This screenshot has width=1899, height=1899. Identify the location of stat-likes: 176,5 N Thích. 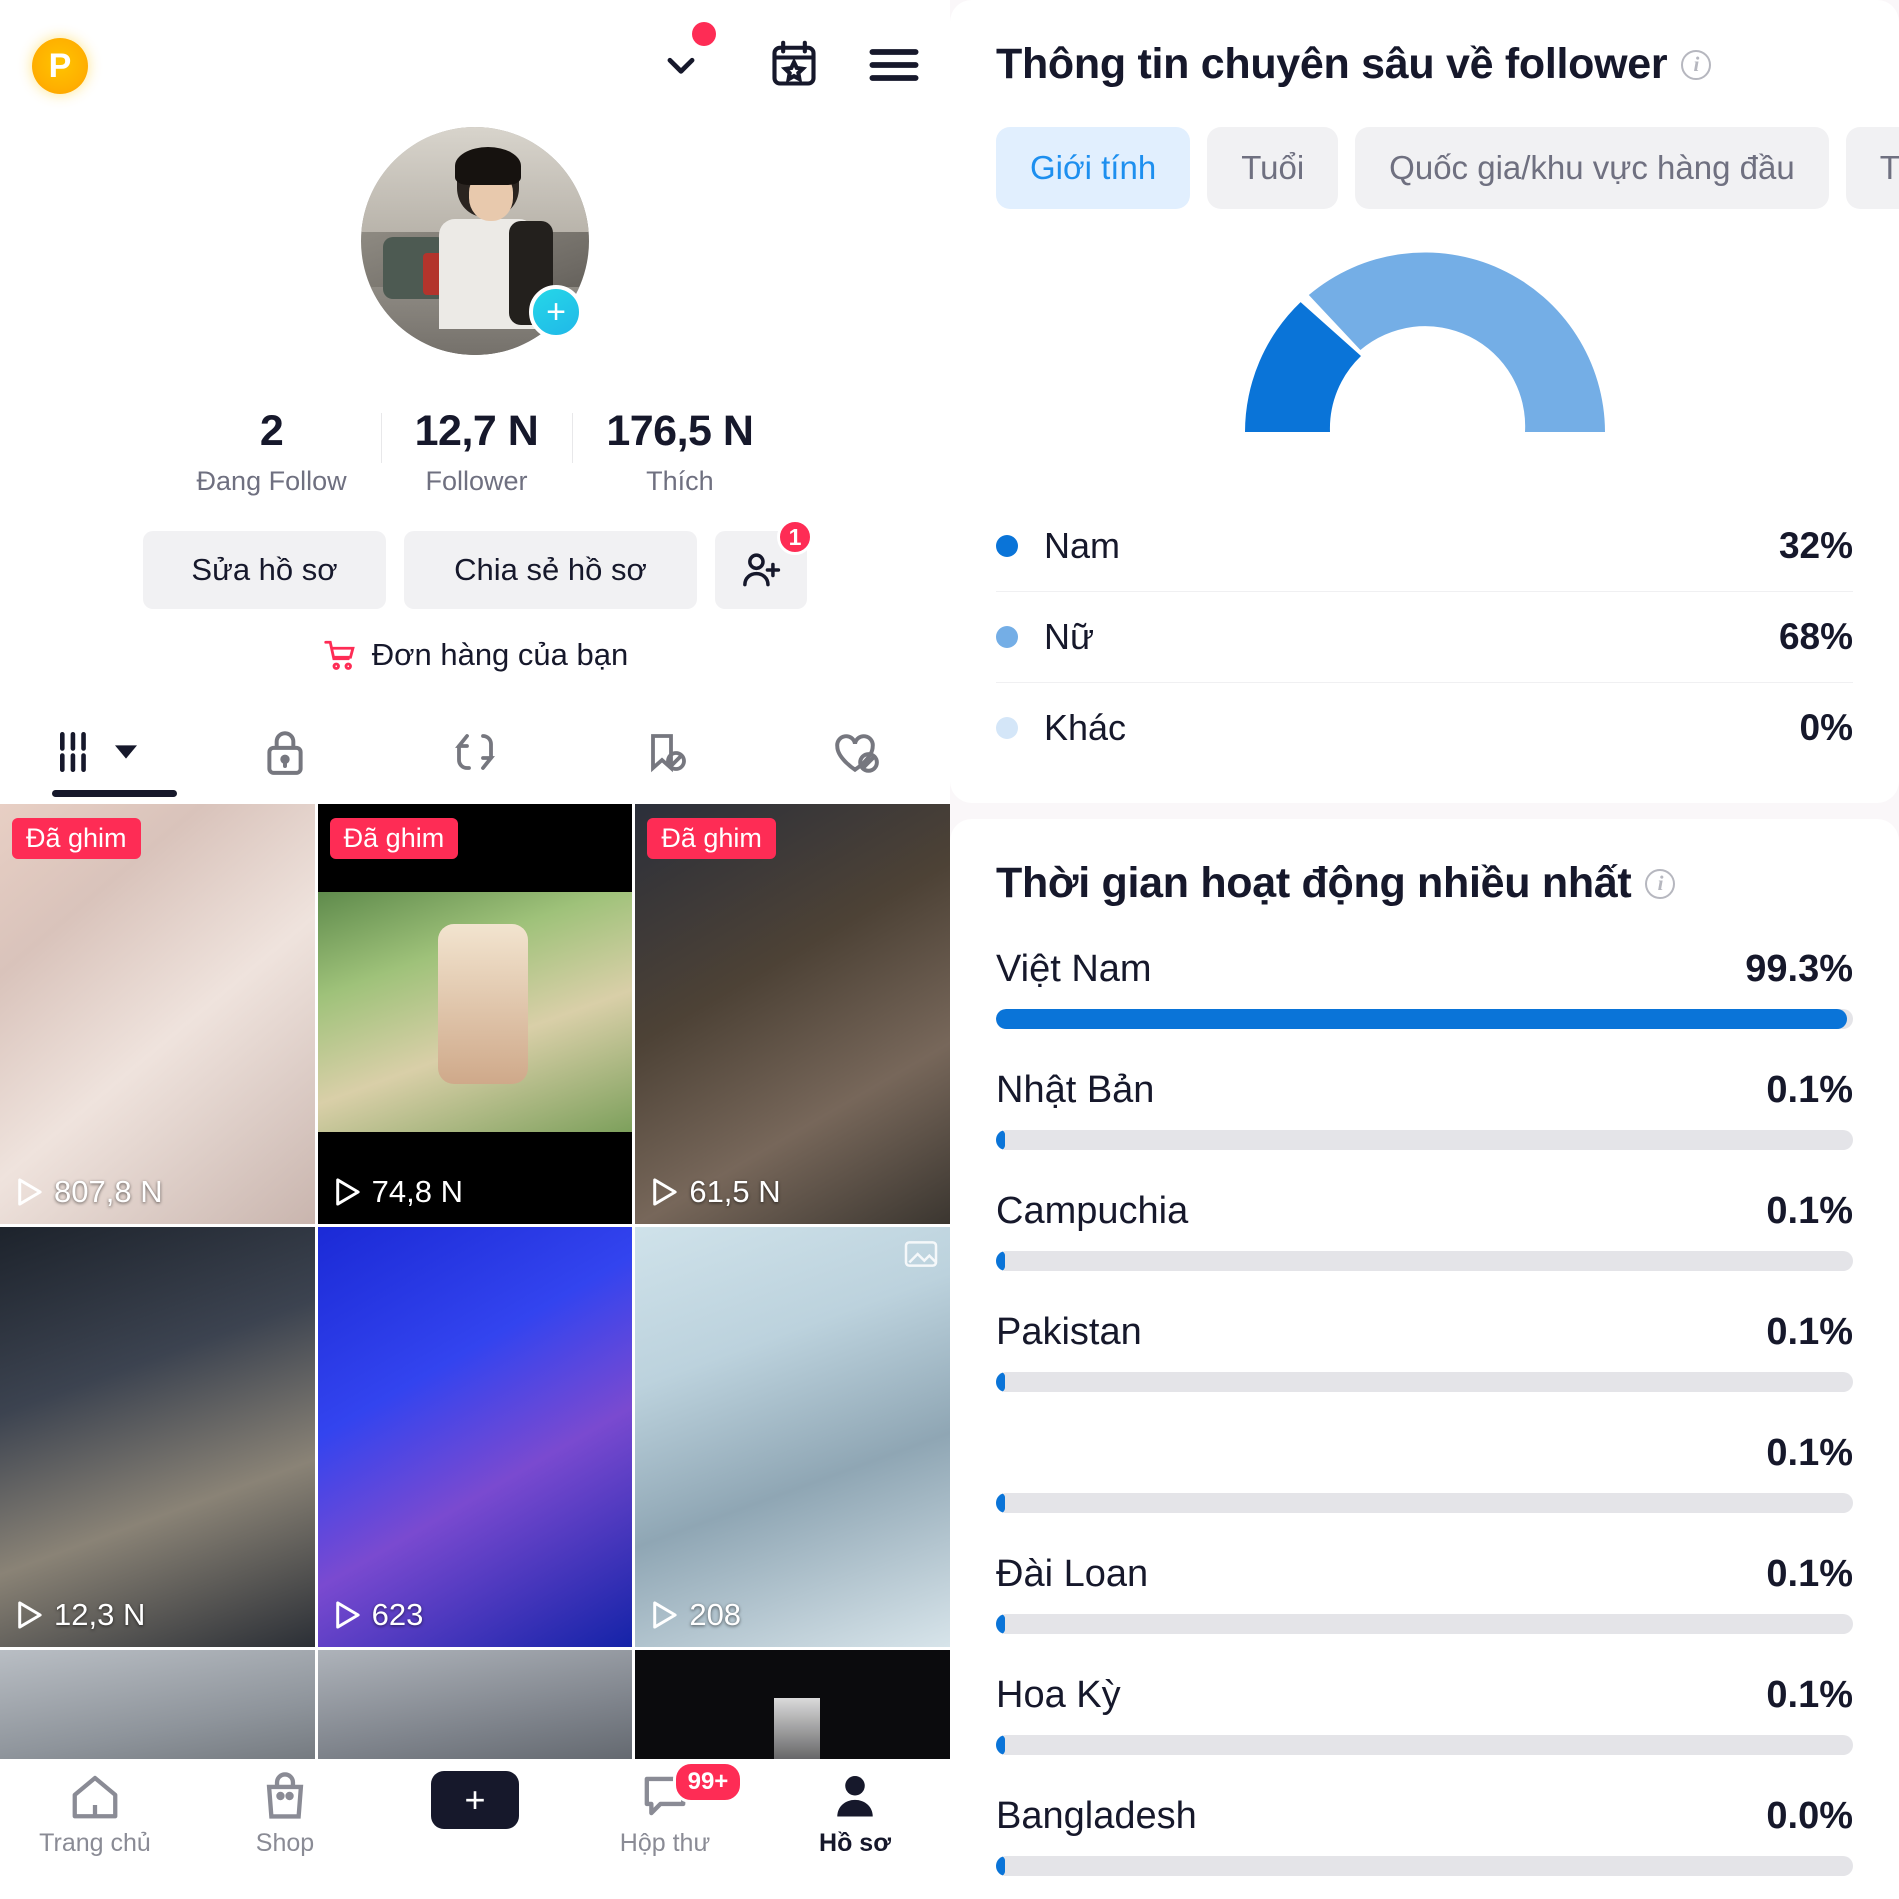
(679, 452).